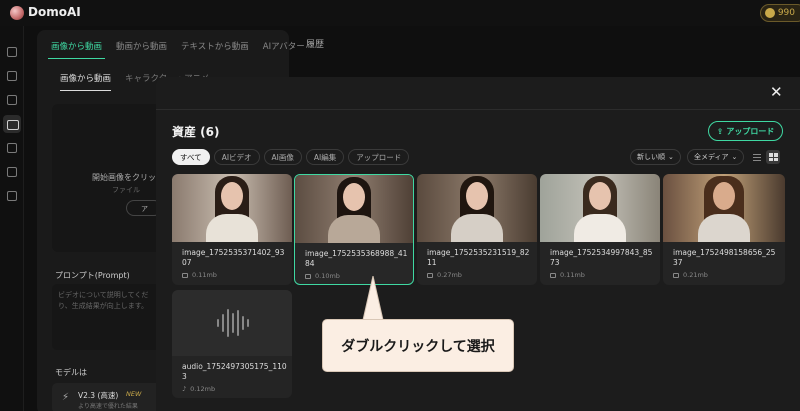  I want to click on sort-dropdown: 新しい順 ⌄, so click(655, 157).